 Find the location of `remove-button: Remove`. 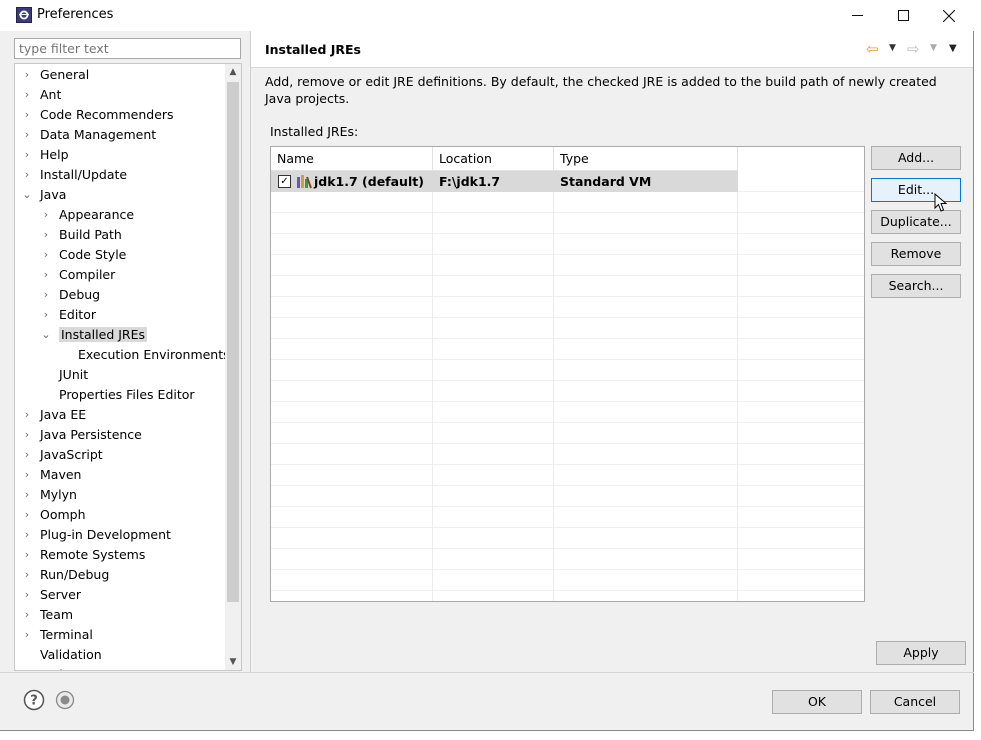

remove-button: Remove is located at coordinates (916, 254).